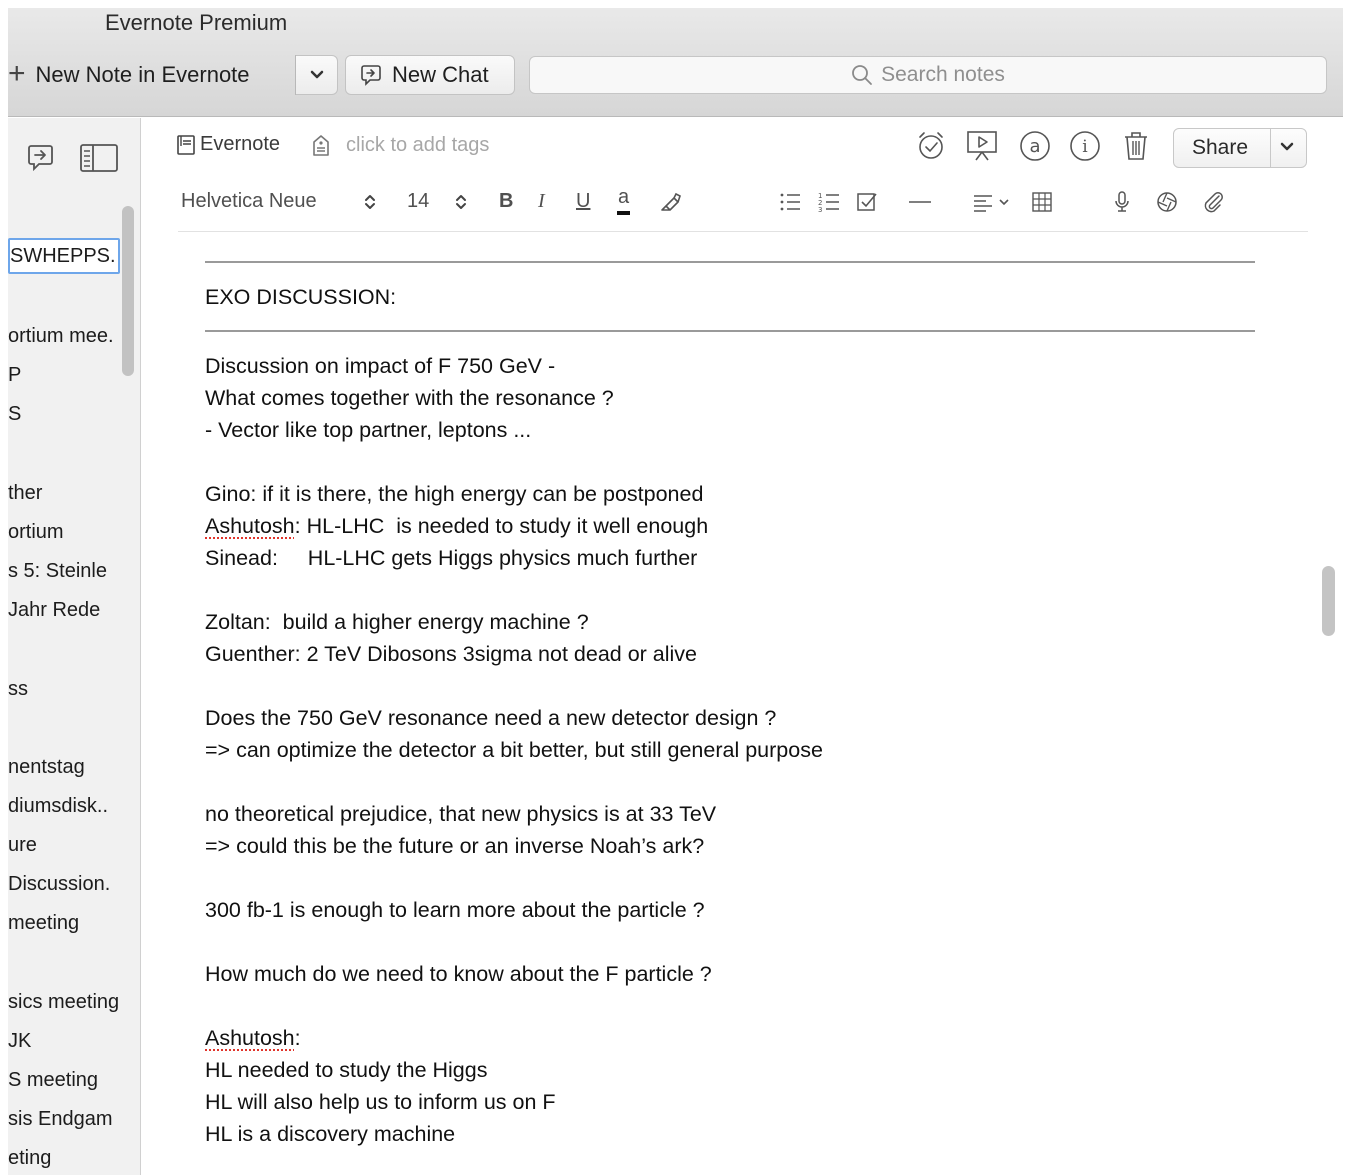 This screenshot has height=1175, width=1346. Describe the element at coordinates (64, 414) in the screenshot. I see `note-list-item: S` at that location.